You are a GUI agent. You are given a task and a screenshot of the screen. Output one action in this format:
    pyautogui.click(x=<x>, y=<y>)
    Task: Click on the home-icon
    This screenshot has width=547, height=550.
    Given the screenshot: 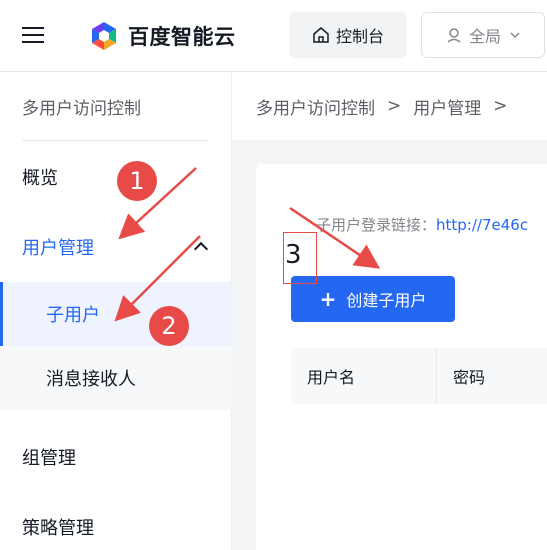 What is the action you would take?
    pyautogui.click(x=321, y=35)
    